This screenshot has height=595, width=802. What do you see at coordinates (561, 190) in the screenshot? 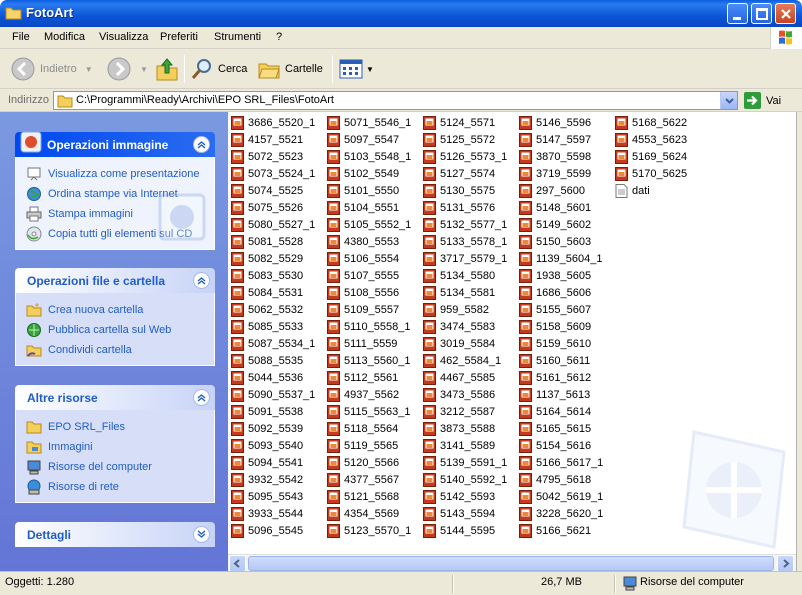
I see `file-item: 297_5600` at bounding box center [561, 190].